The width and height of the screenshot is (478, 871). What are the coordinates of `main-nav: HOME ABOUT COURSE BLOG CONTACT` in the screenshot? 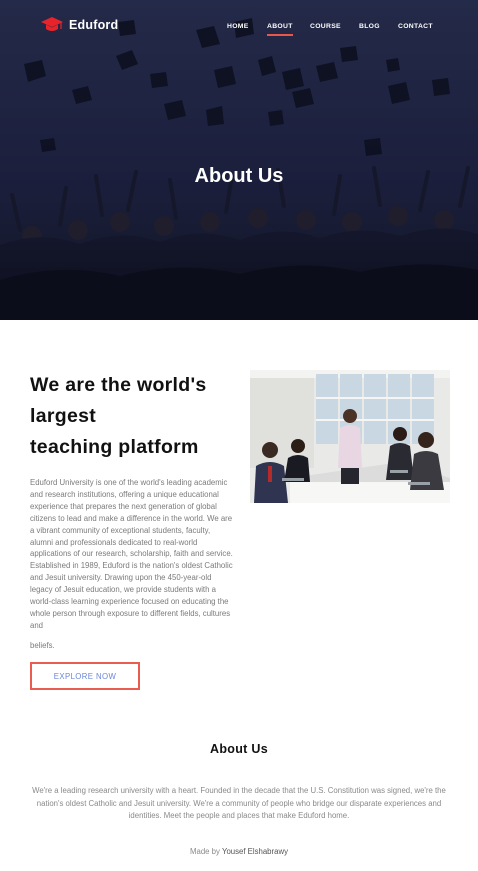 It's located at (239, 31).